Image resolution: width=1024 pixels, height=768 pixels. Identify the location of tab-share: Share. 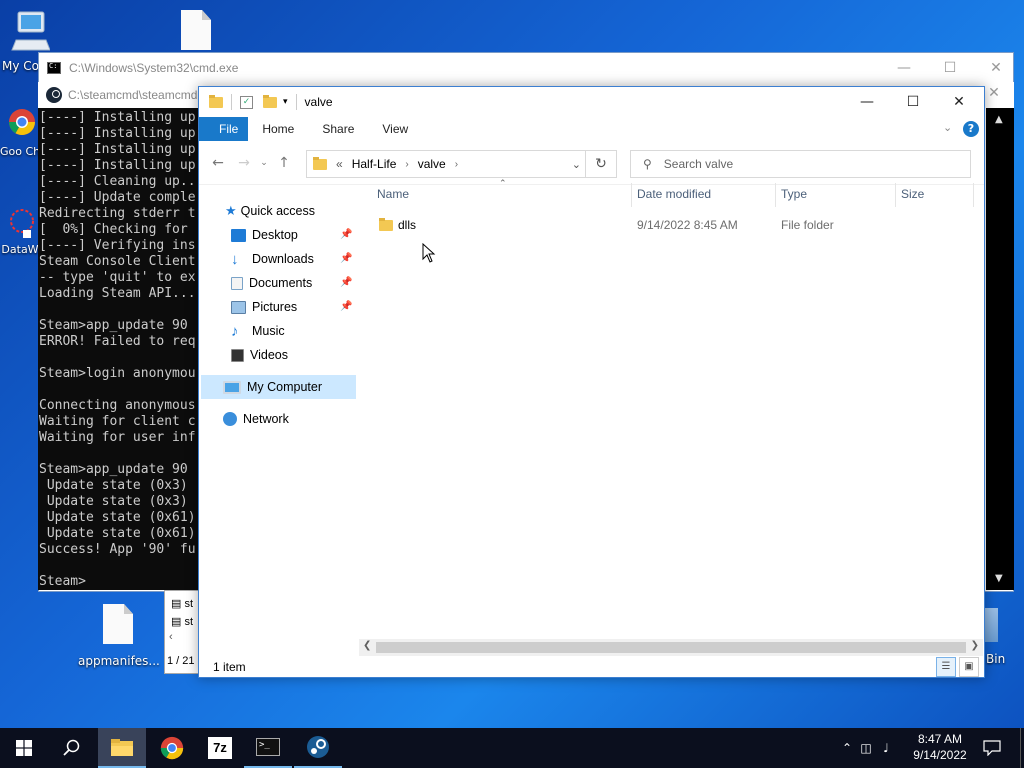
(338, 129).